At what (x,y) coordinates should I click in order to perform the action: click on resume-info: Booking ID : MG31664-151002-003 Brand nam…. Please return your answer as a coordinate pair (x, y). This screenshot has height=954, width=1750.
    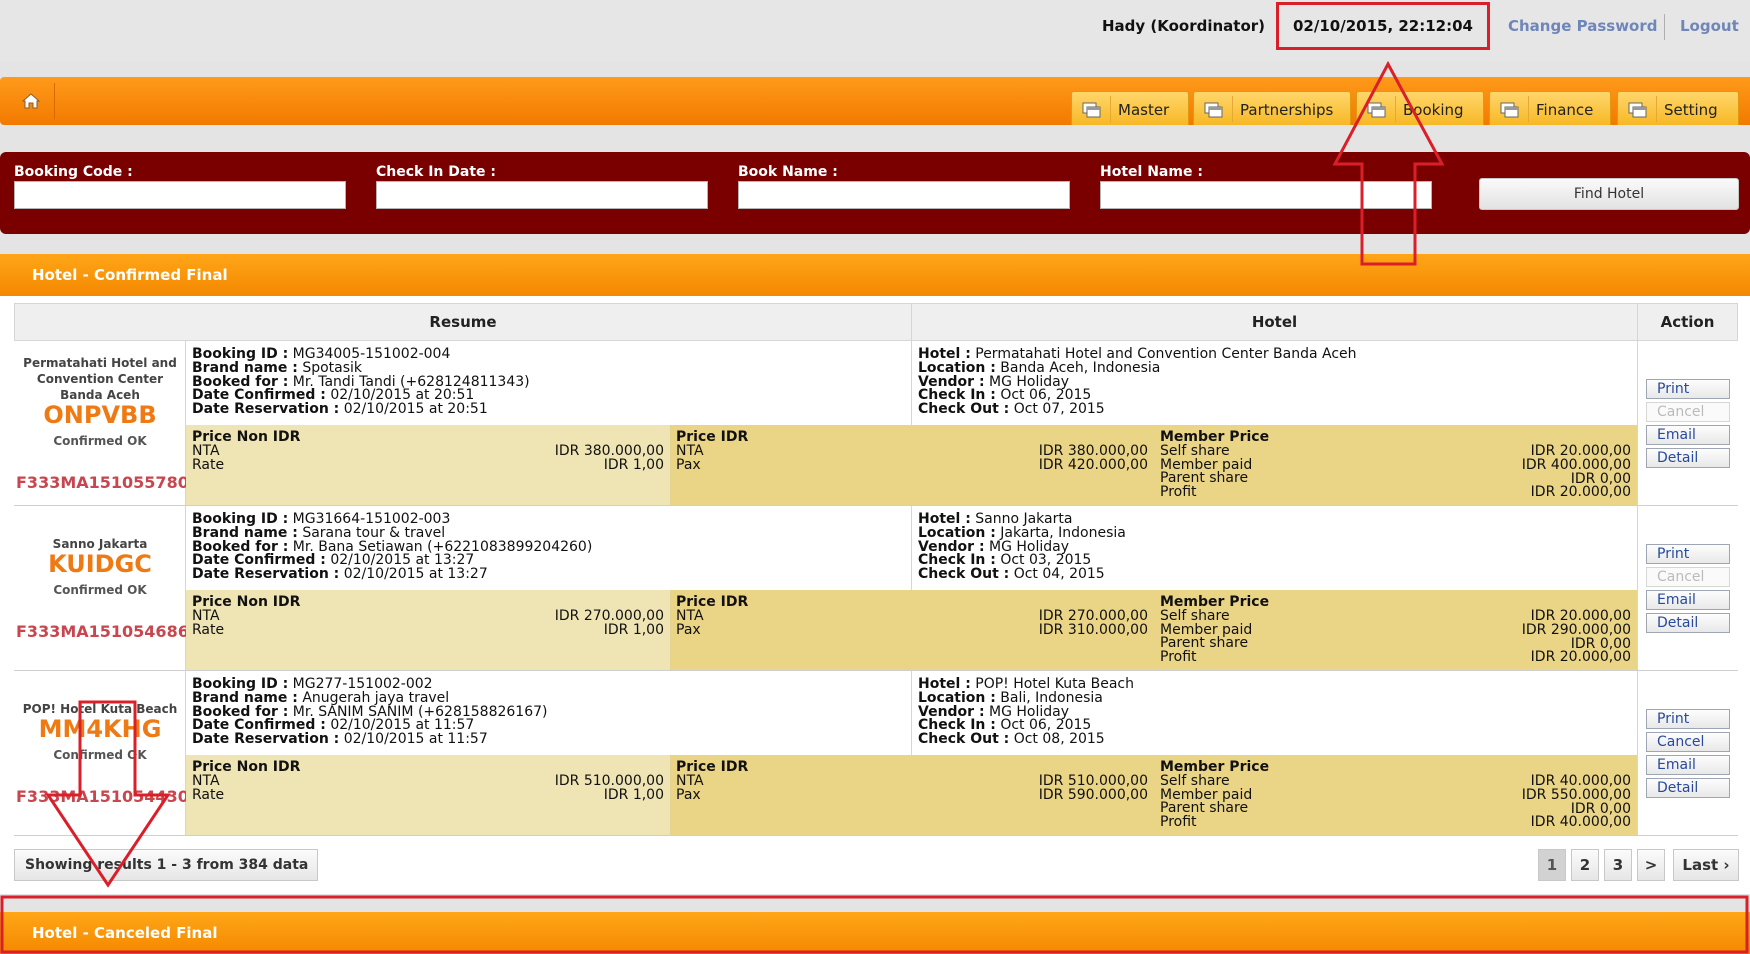
    Looking at the image, I should click on (392, 547).